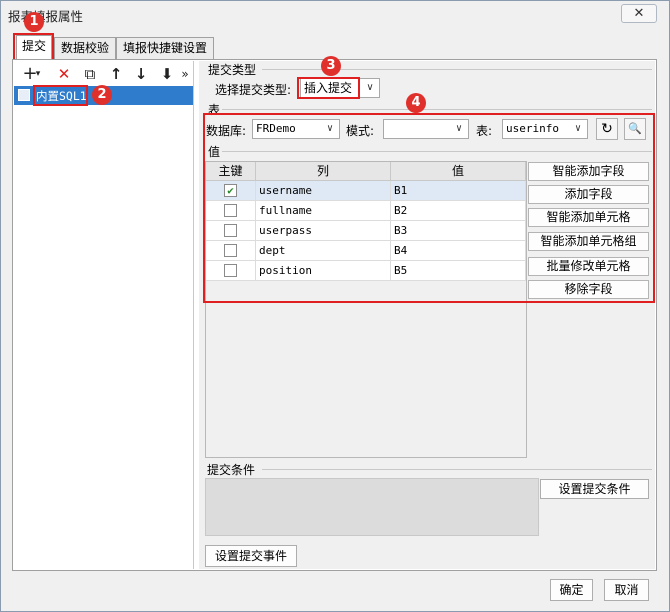 The height and width of the screenshot is (612, 670). I want to click on sql-table-icon, so click(24, 95).